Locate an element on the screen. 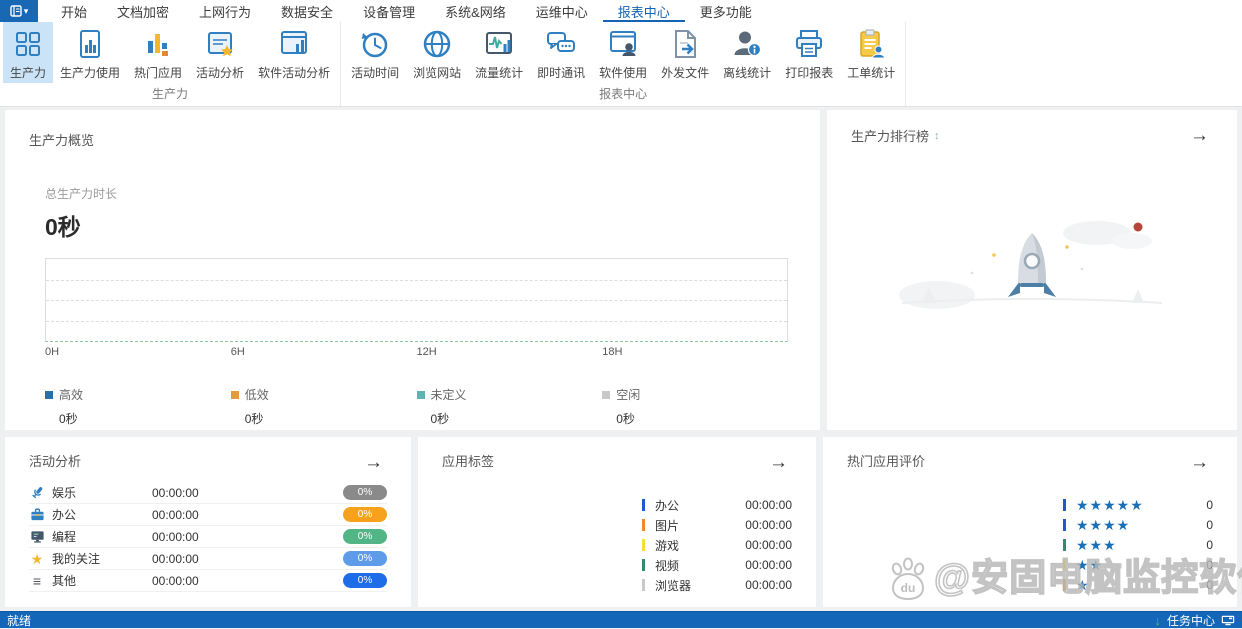  open-ranking-arrow-icon: → is located at coordinates (1199, 135).